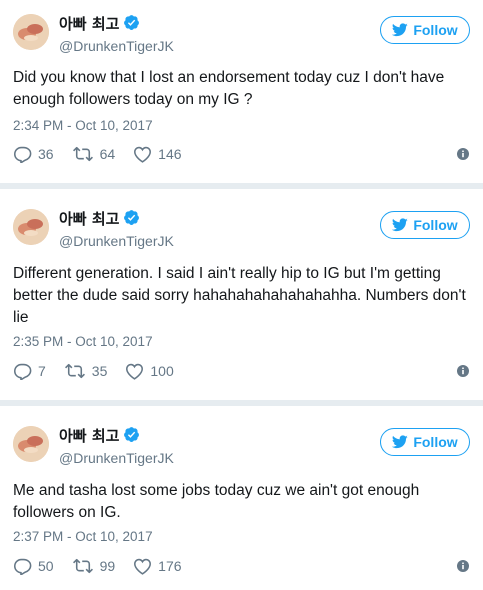 The height and width of the screenshot is (590, 483). I want to click on reply-button: 7, so click(29, 371).